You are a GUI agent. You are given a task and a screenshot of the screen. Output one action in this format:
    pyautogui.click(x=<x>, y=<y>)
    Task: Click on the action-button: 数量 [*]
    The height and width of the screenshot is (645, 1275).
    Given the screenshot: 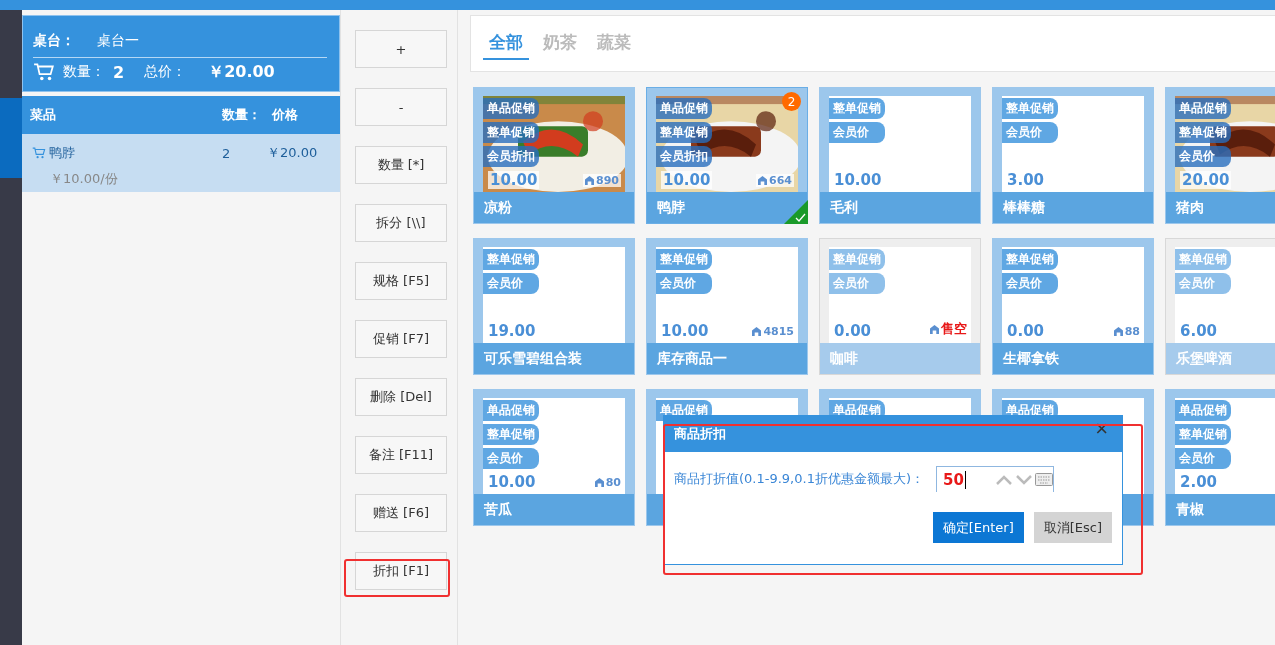 What is the action you would take?
    pyautogui.click(x=401, y=165)
    